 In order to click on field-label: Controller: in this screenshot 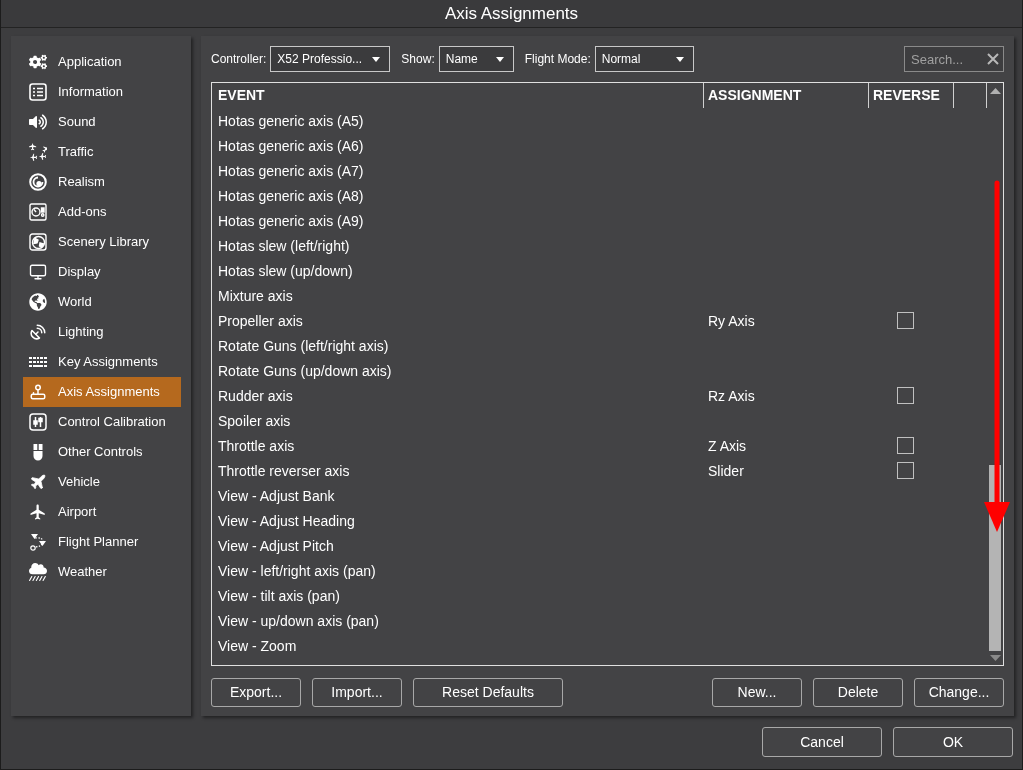, I will do `click(239, 59)`.